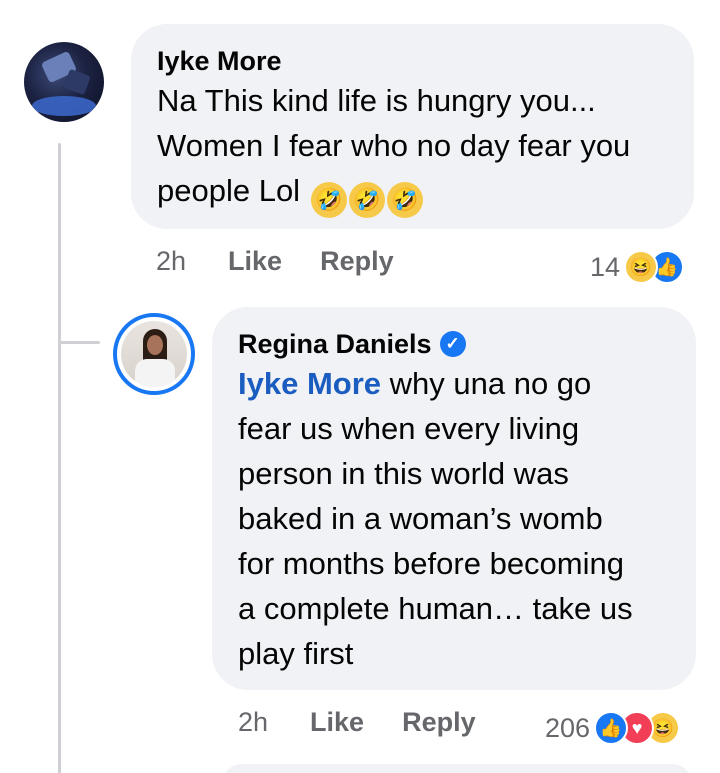  Describe the element at coordinates (457, 768) in the screenshot. I see `next-comment-bubble` at that location.